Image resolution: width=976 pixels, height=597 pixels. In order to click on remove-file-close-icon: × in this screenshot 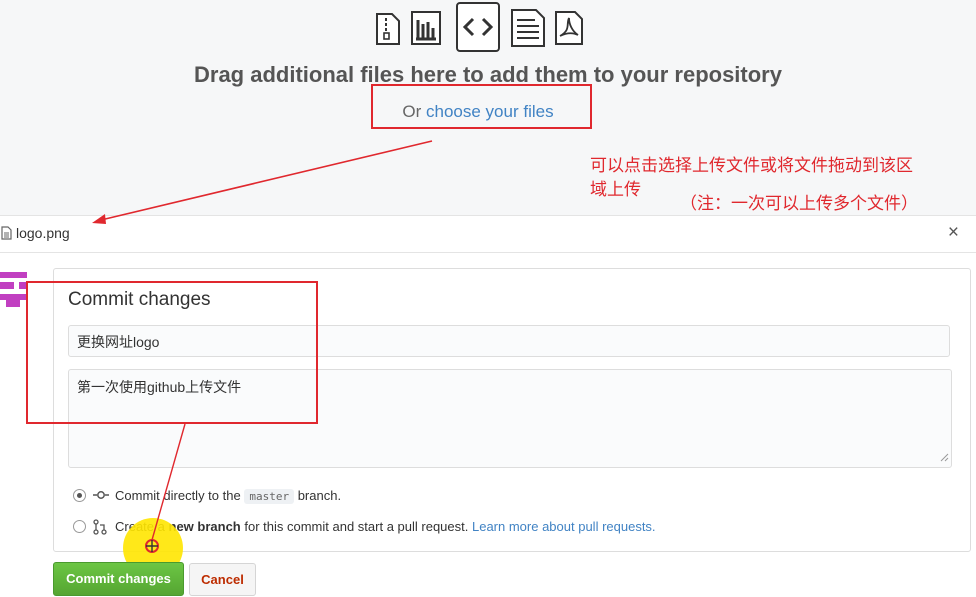, I will do `click(953, 233)`.